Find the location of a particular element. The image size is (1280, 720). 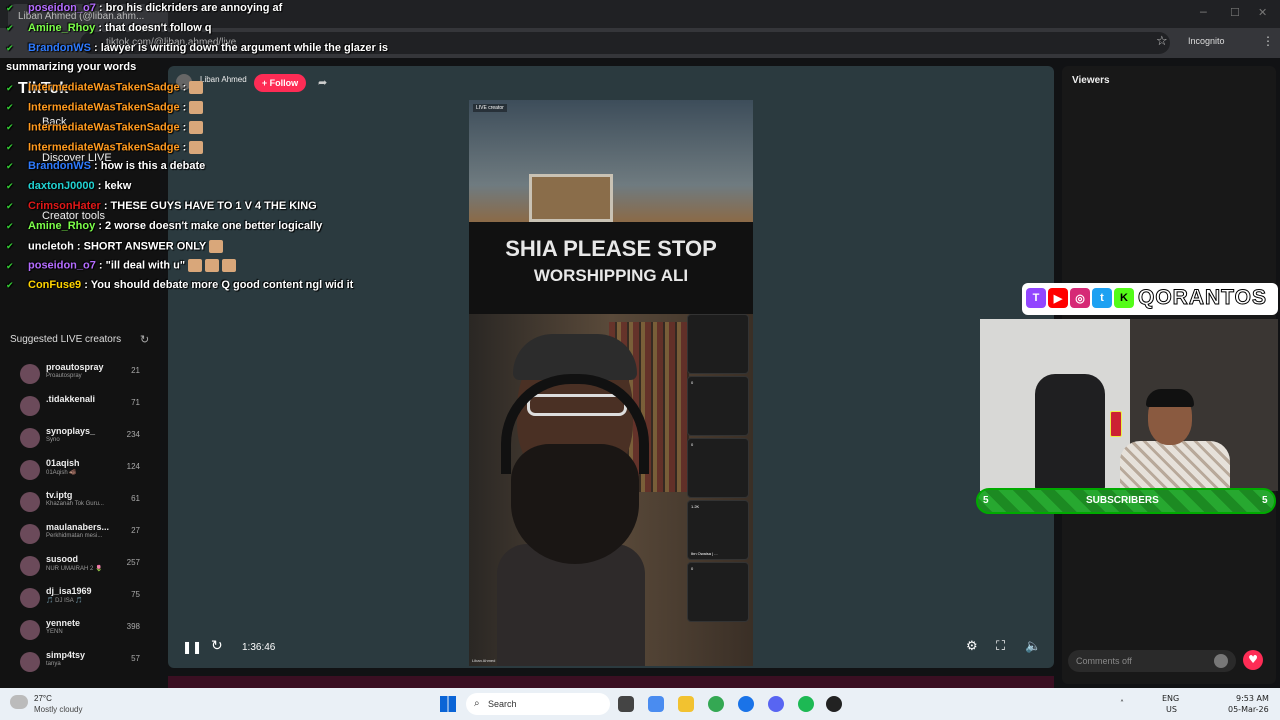

chat-message: ✔ BrandonWS : how is this a debate is located at coordinates (105, 166).